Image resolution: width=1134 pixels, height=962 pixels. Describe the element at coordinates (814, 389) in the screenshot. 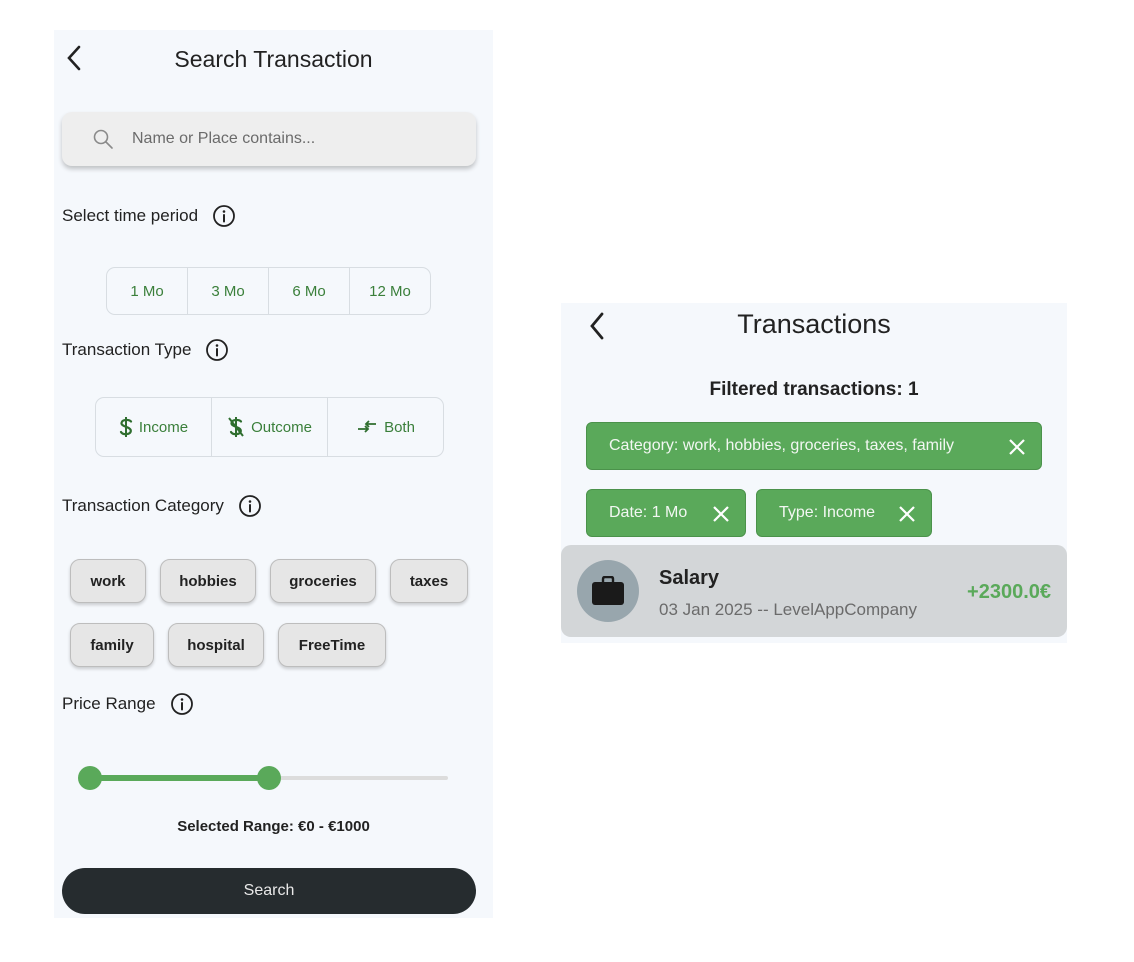

I see `filtered-count: Filtered transactions: 1` at that location.